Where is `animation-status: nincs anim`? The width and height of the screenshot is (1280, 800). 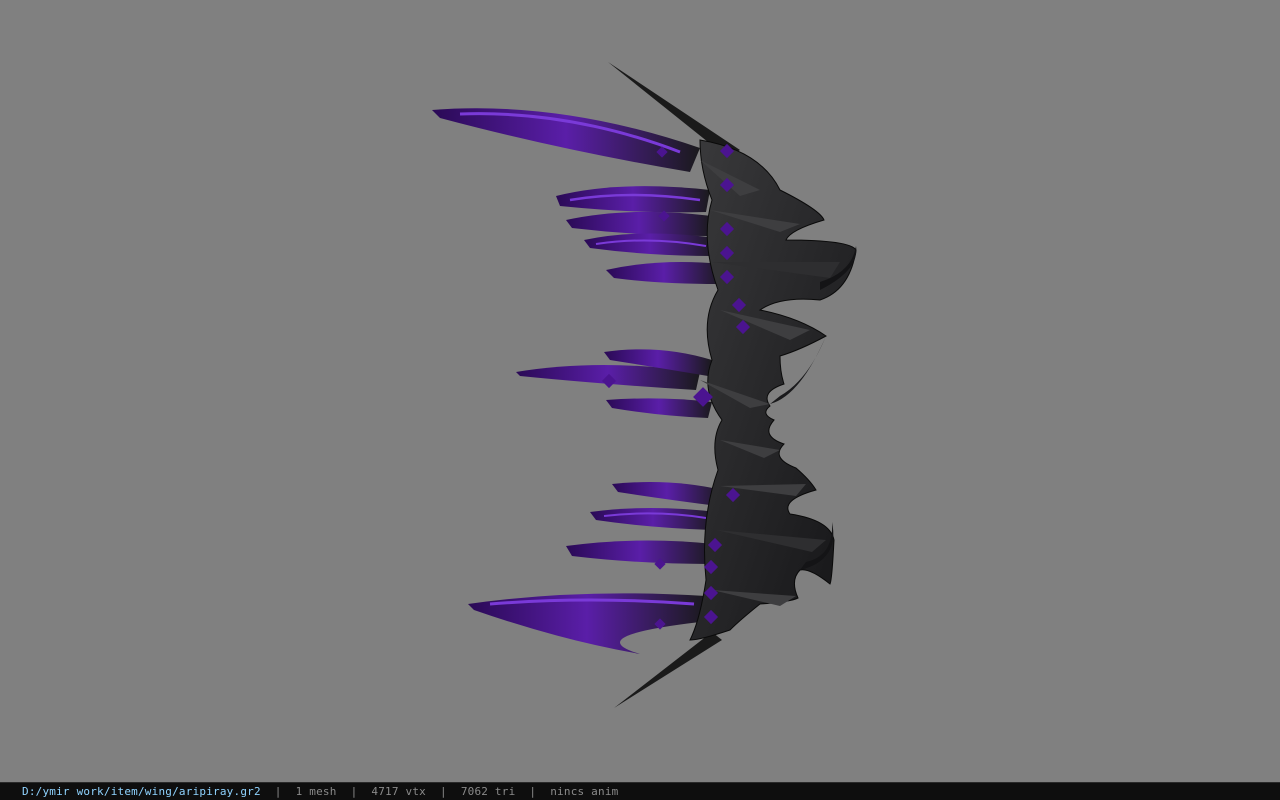 animation-status: nincs anim is located at coordinates (584, 791).